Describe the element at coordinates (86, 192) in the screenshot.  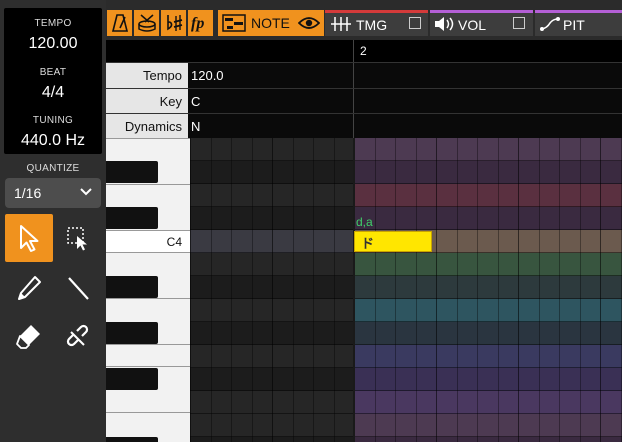
I see `chevron-down-icon` at that location.